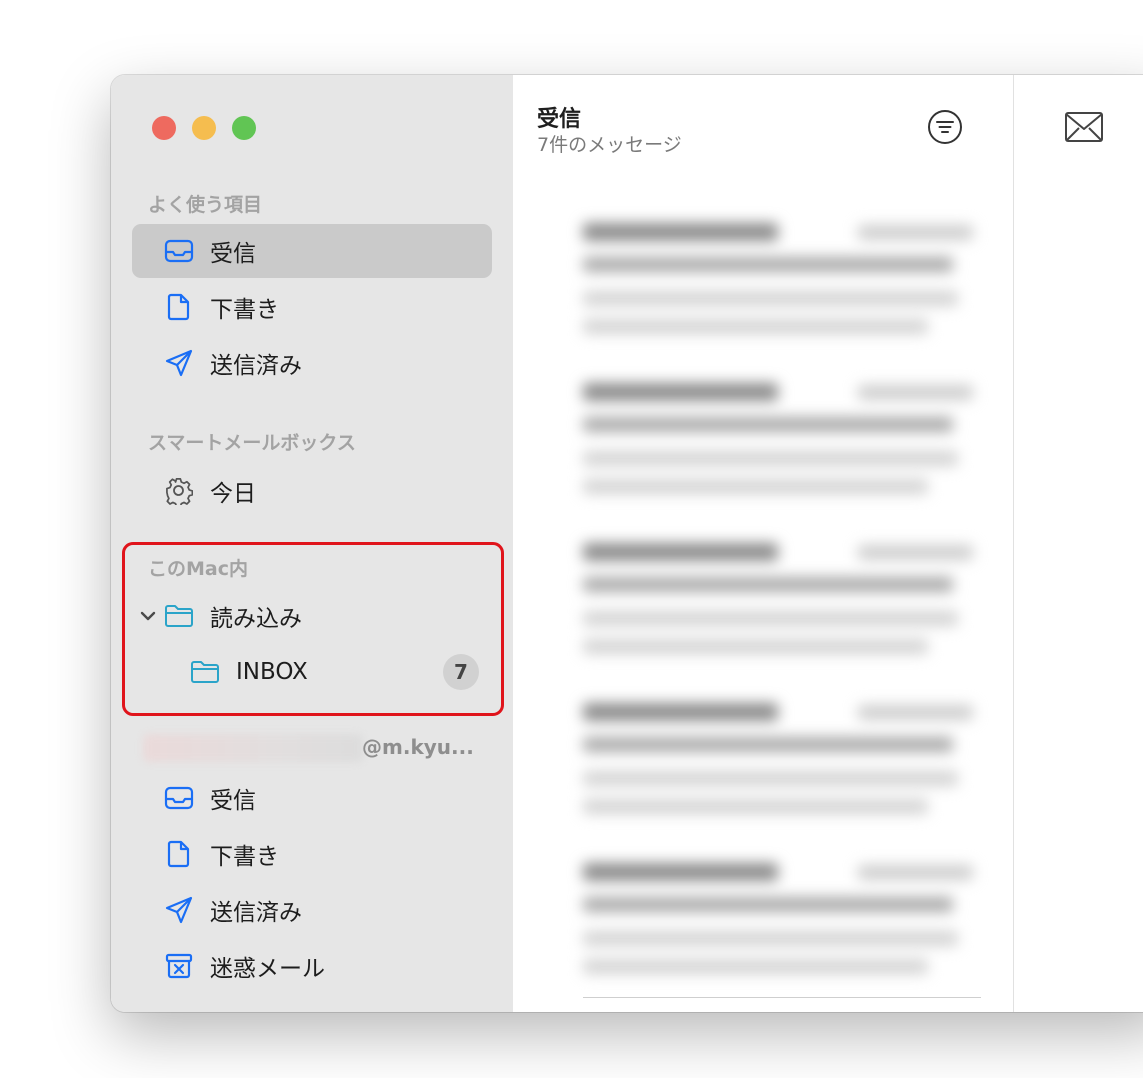  What do you see at coordinates (609, 145) in the screenshot?
I see `message-count: 7件のメッセージ` at bounding box center [609, 145].